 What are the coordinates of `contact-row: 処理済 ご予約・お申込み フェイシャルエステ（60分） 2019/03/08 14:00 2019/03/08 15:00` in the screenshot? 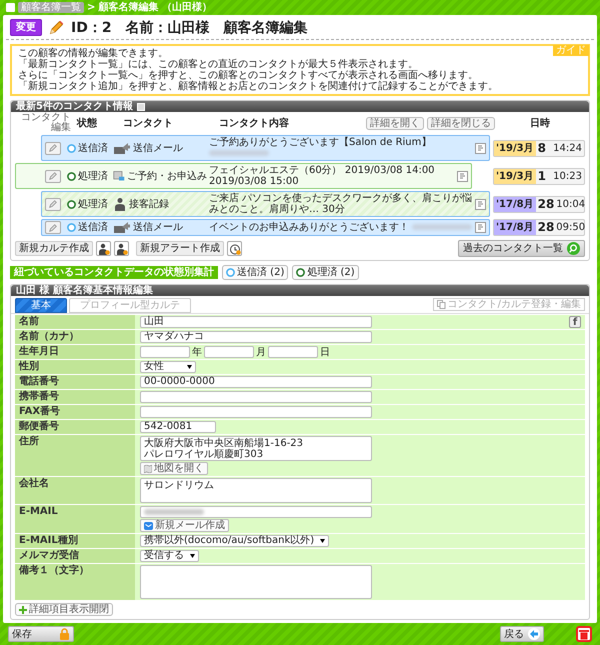 It's located at (243, 176).